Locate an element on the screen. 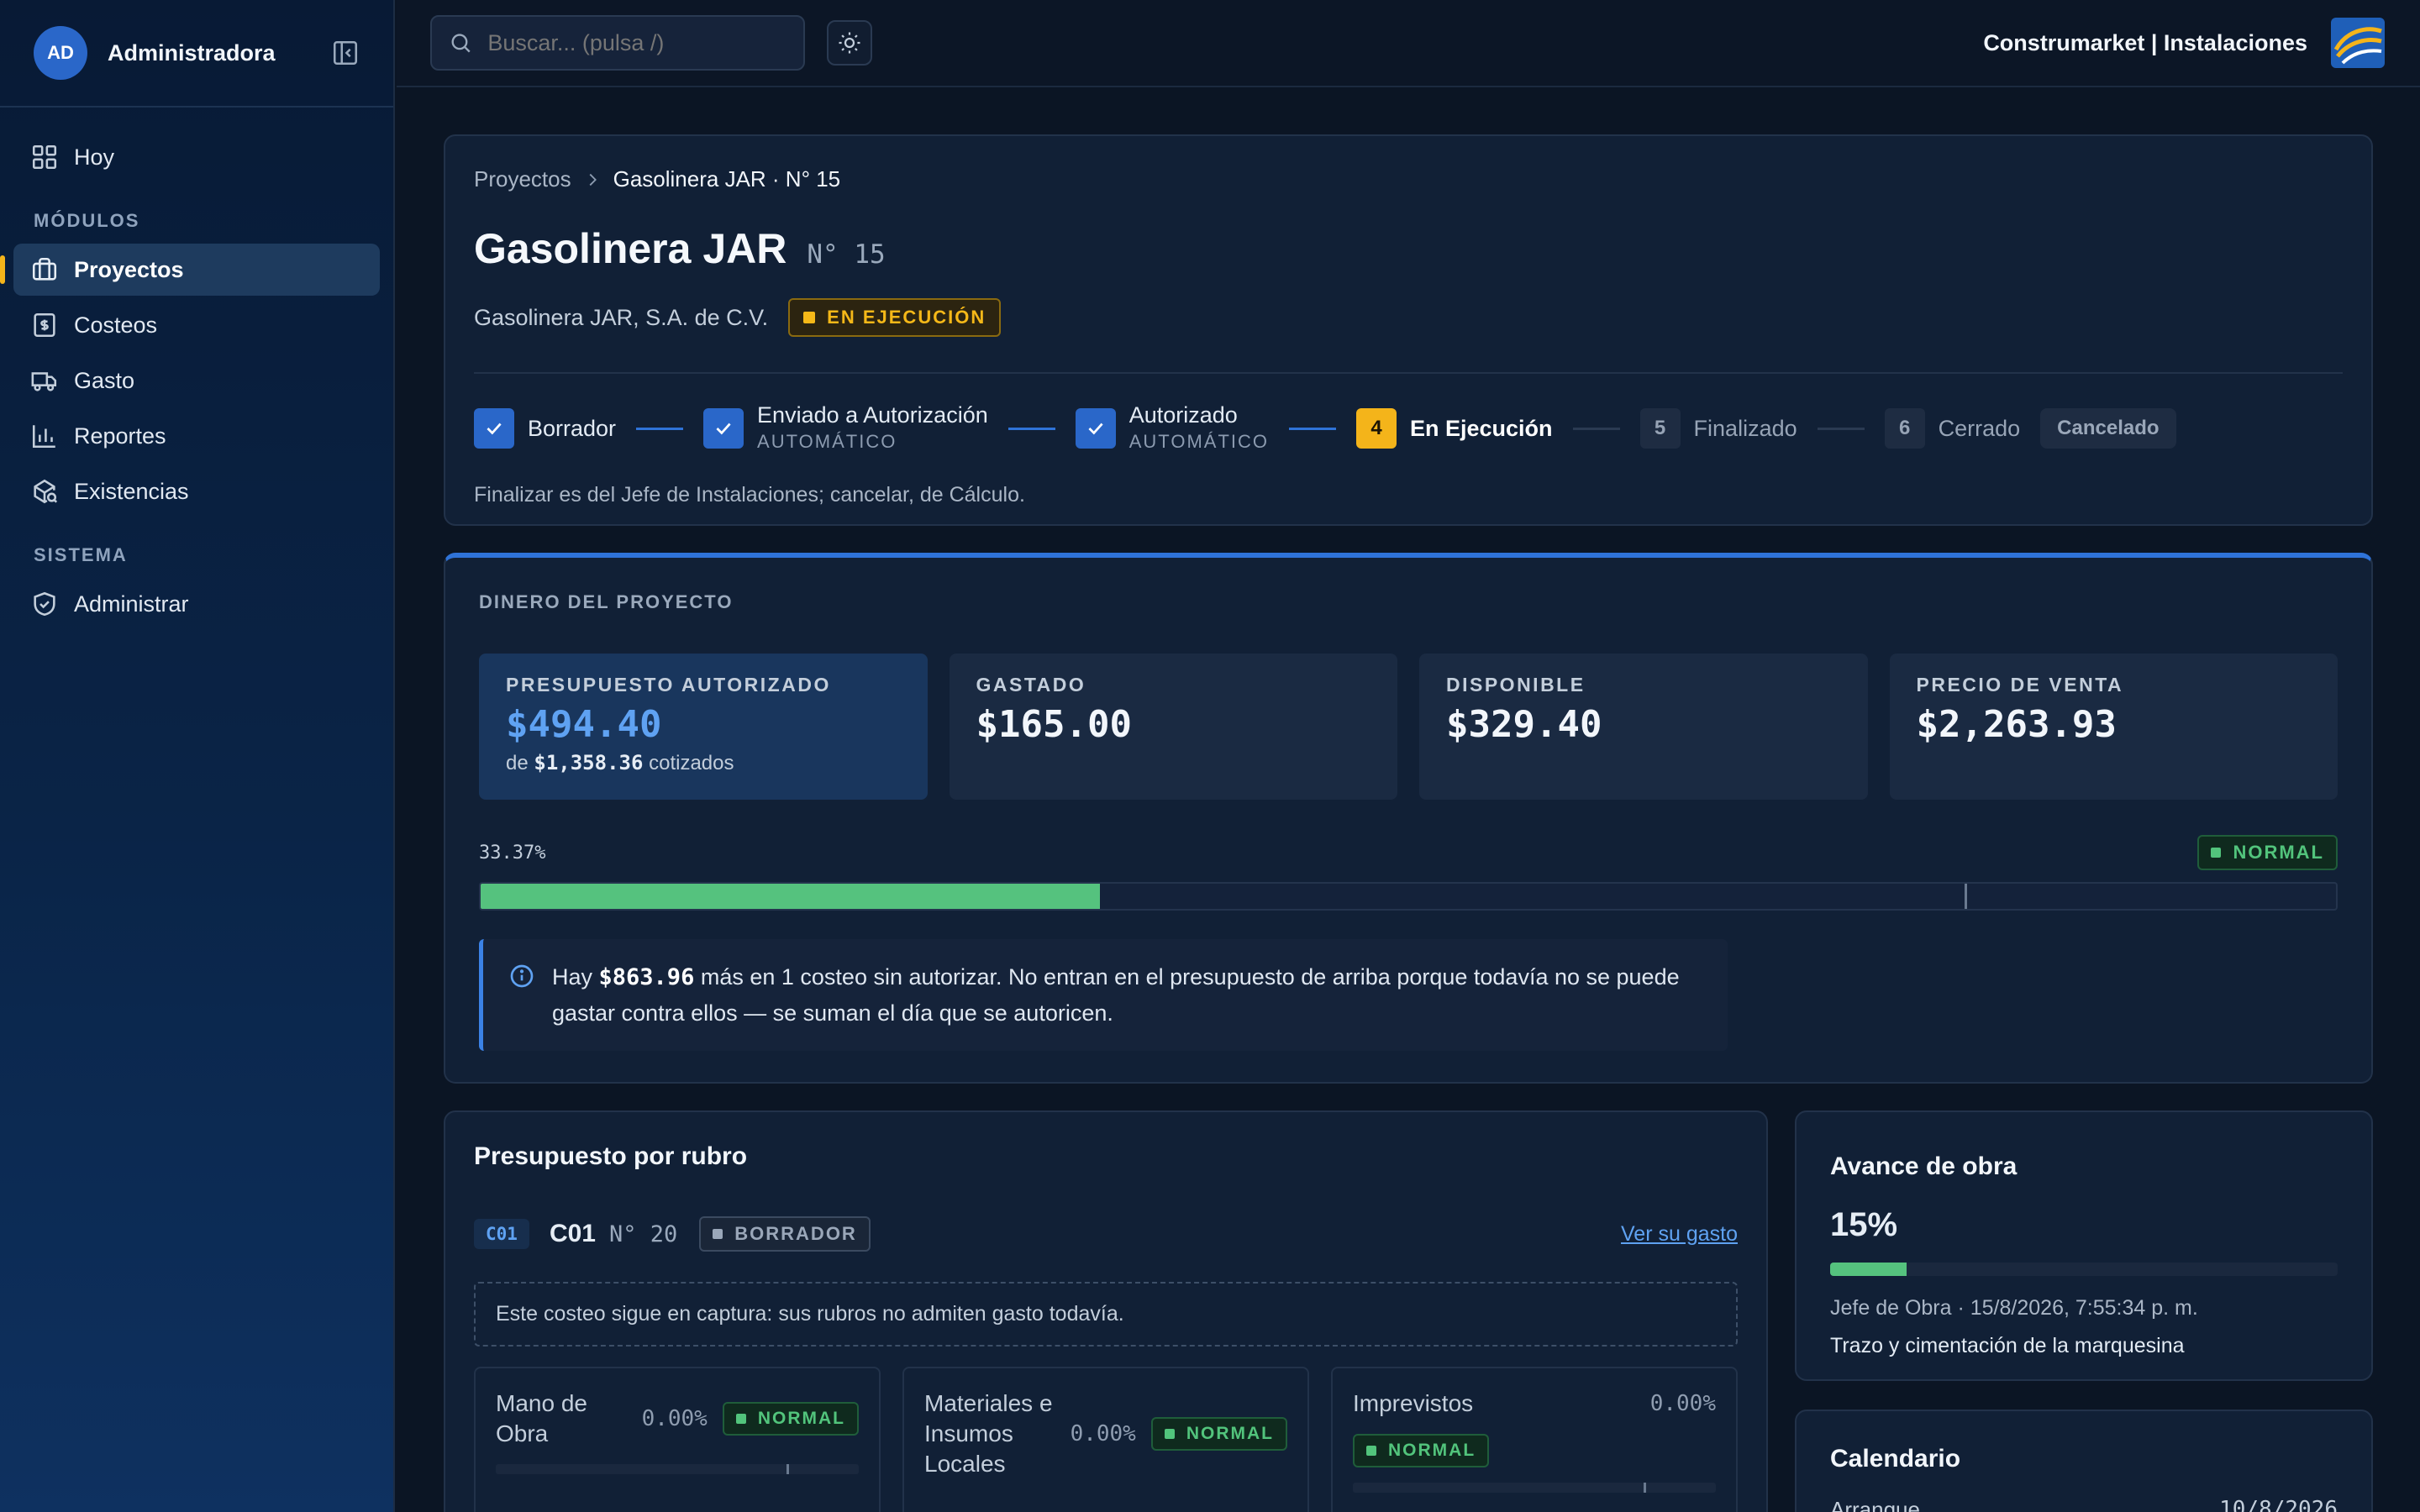 The image size is (2420, 1512). status-badge: EN EJECUCIÓN is located at coordinates (895, 317).